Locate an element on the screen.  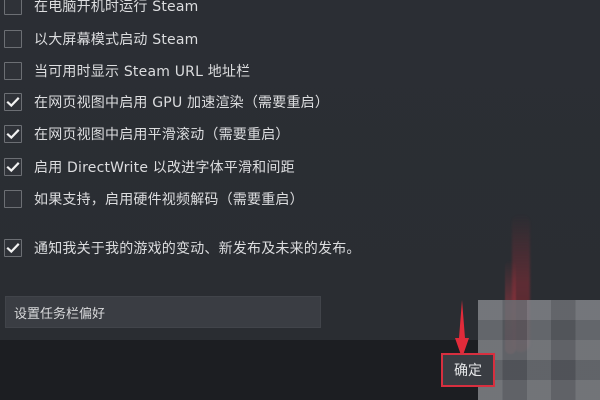
setting-row-hardware-video: 如果支持，启用硬件视频解码（需要重启） is located at coordinates (154, 199).